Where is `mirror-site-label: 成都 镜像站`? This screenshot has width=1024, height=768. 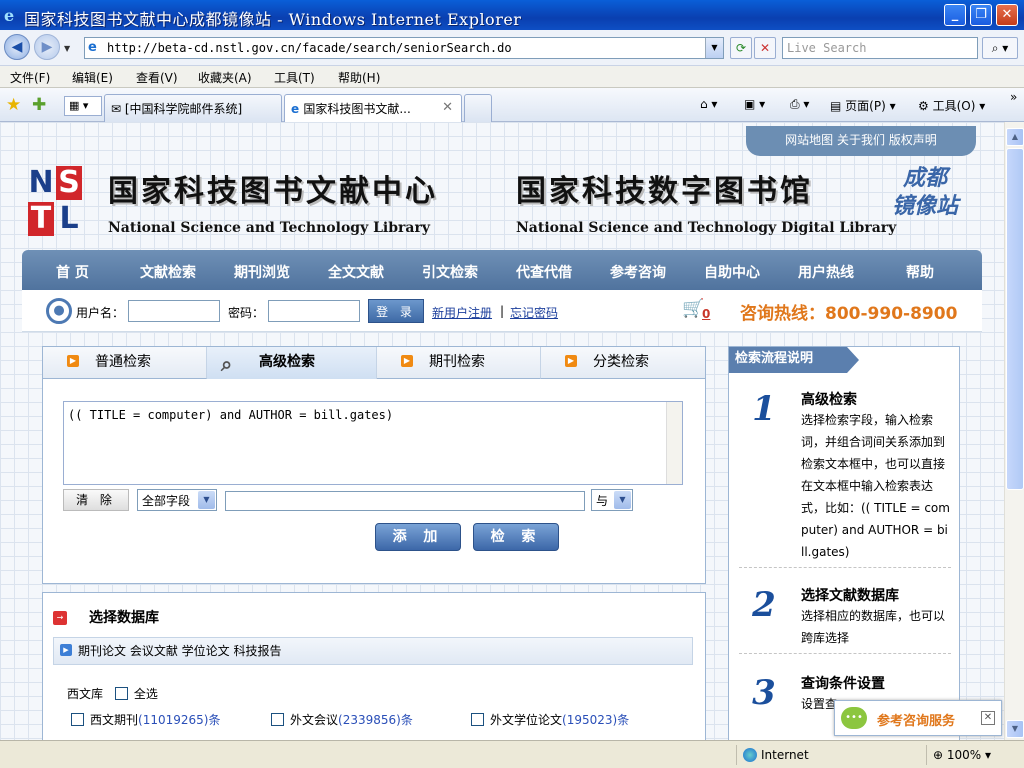 mirror-site-label: 成都 镜像站 is located at coordinates (925, 192).